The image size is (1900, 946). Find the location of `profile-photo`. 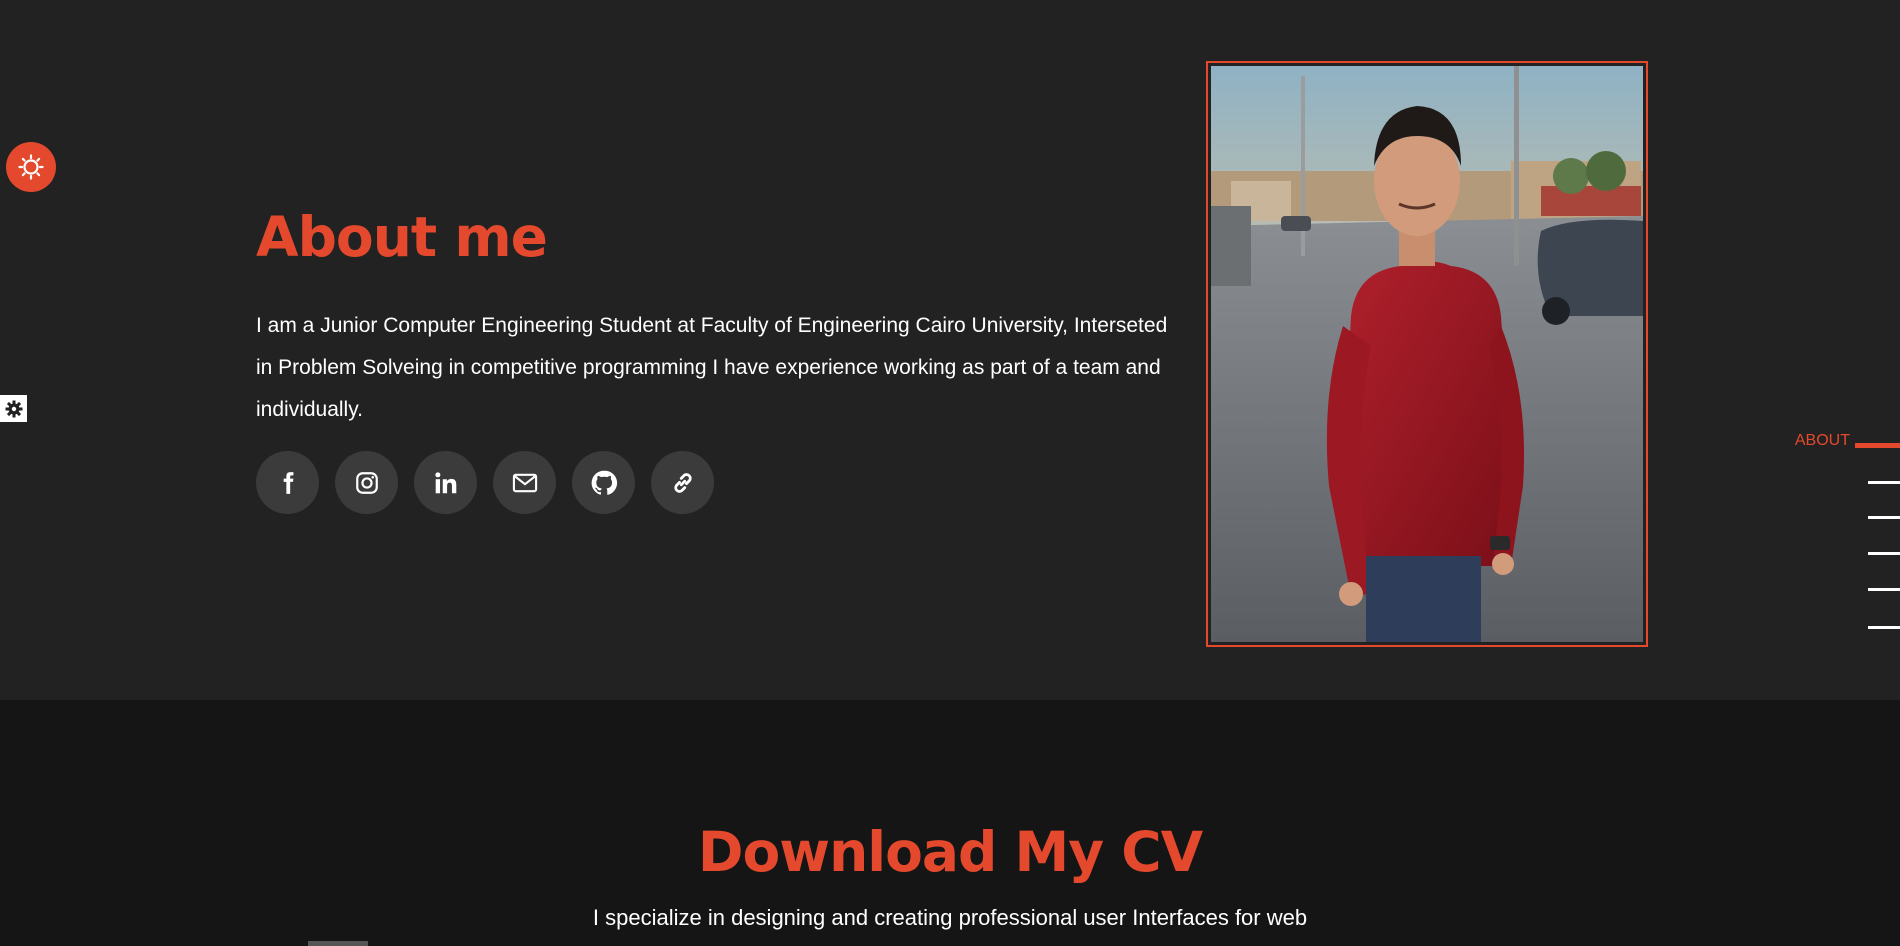

profile-photo is located at coordinates (1427, 354).